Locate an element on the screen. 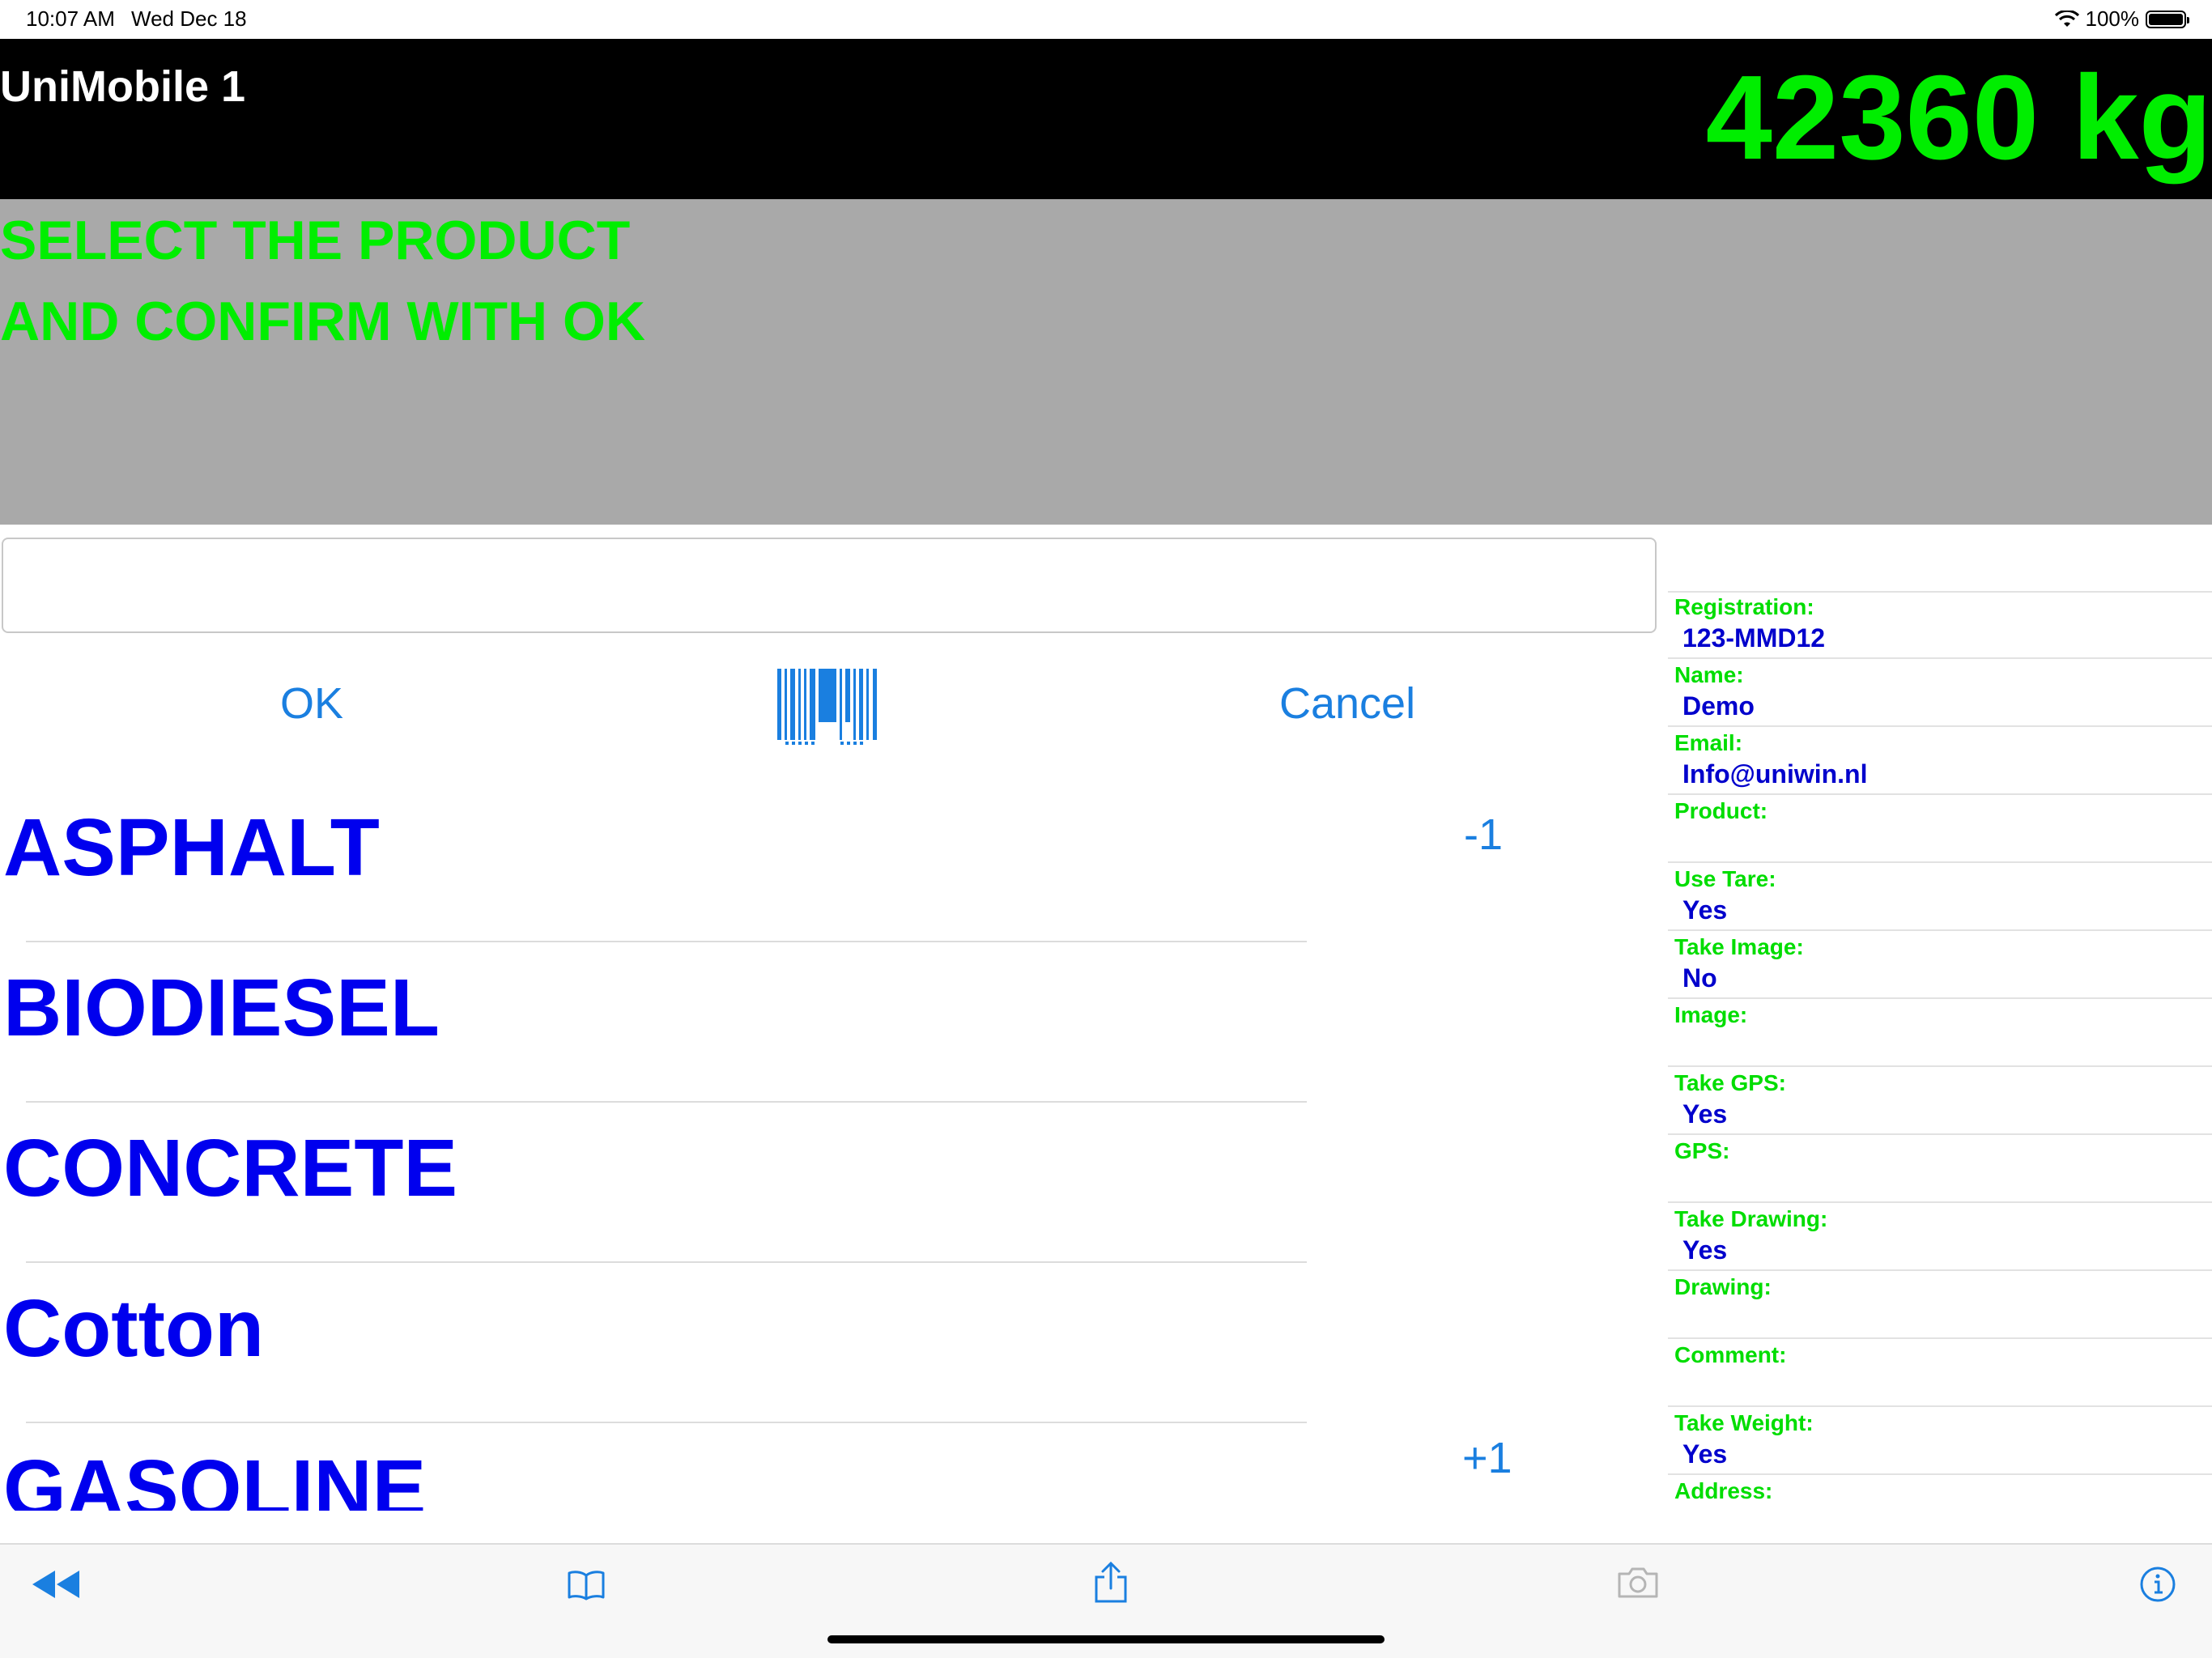 The height and width of the screenshot is (1658, 2212). detail-label: Take Drawing: is located at coordinates (1751, 1218).